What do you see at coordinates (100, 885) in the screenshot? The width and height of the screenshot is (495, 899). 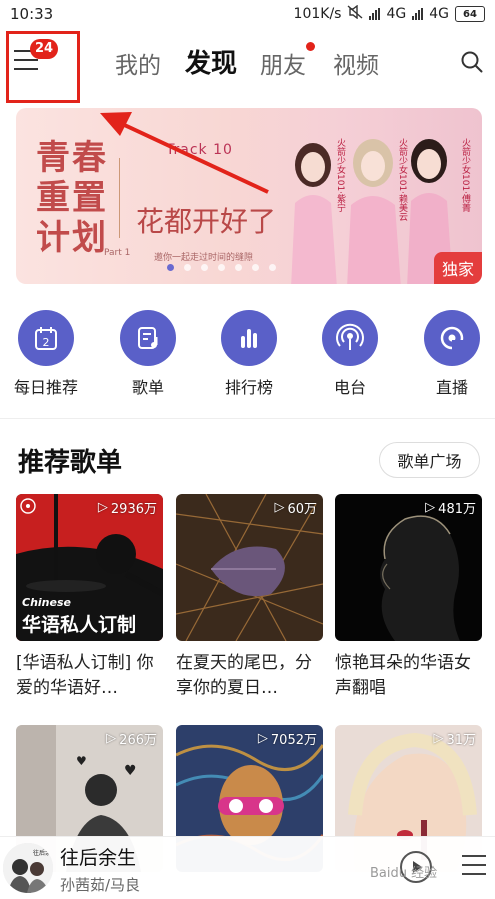 I see `now-playing-artist: 孙茜茹/马良` at bounding box center [100, 885].